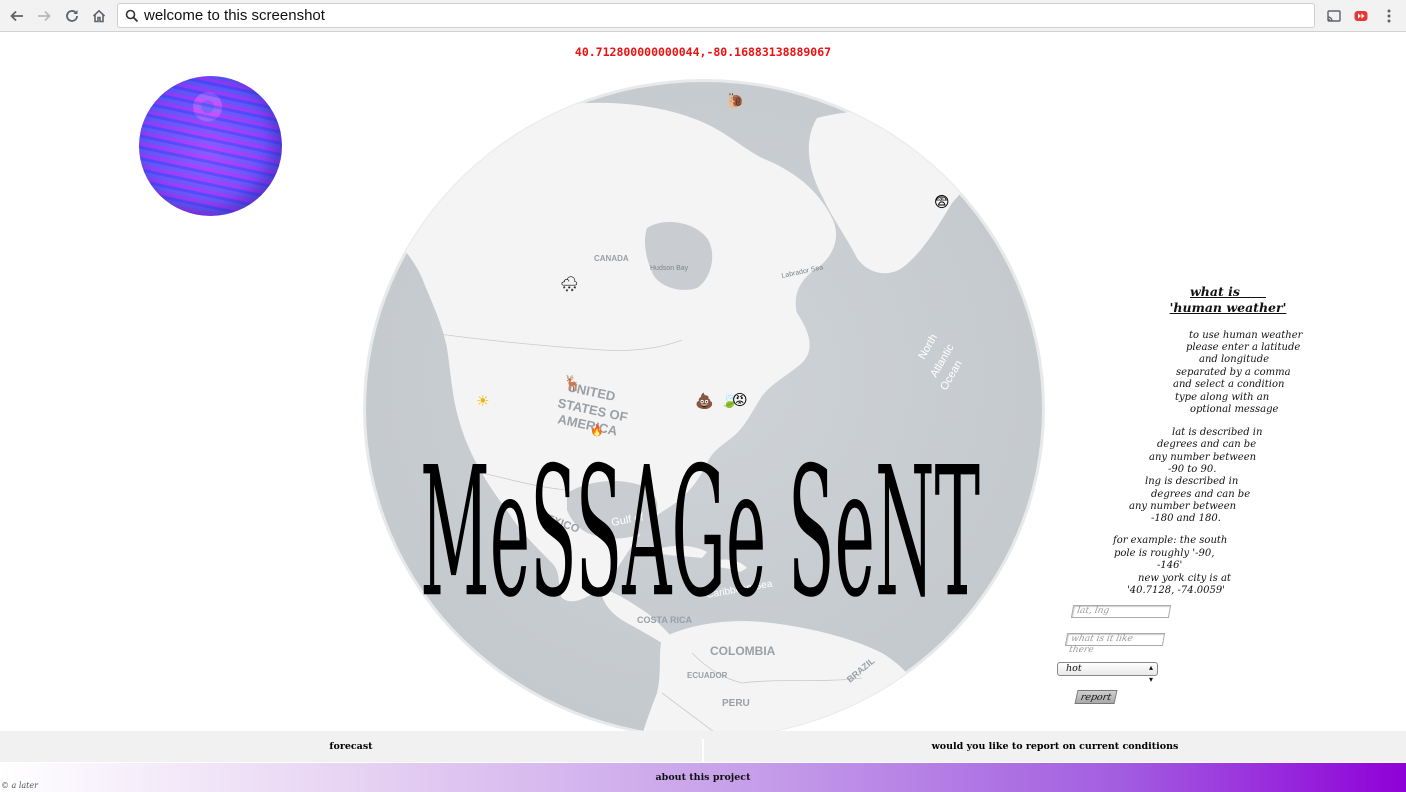  What do you see at coordinates (703, 777) in the screenshot?
I see `about-project-link: about this project` at bounding box center [703, 777].